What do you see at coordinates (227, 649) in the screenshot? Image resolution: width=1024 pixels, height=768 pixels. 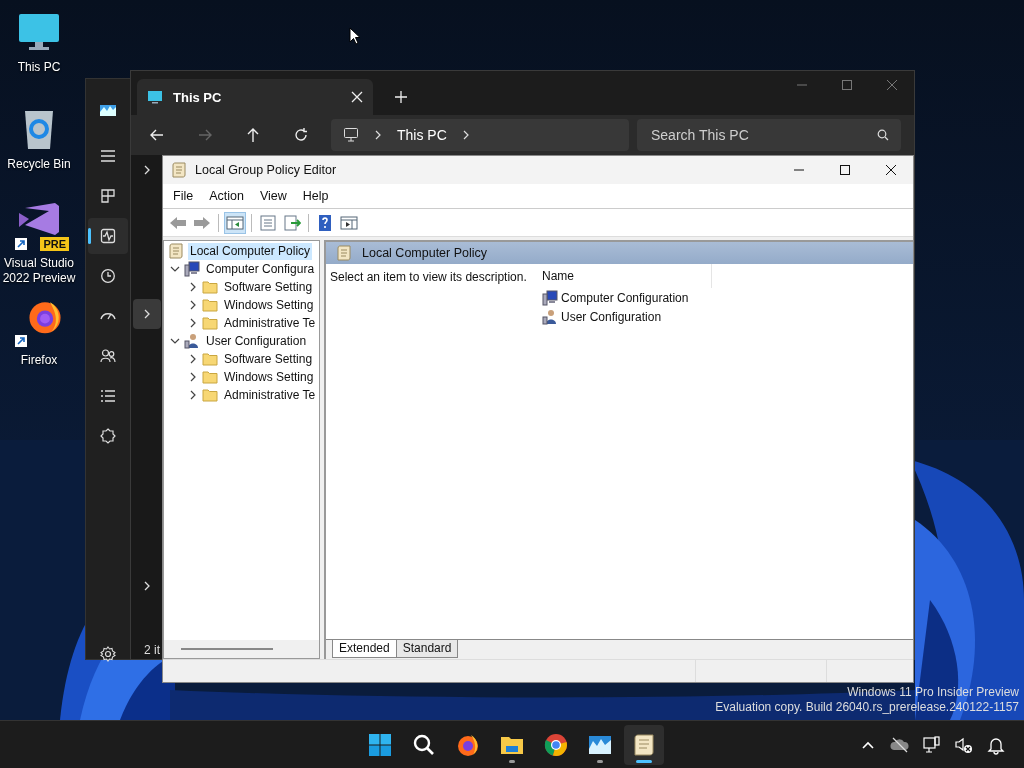 I see `scrollbar-thumb` at bounding box center [227, 649].